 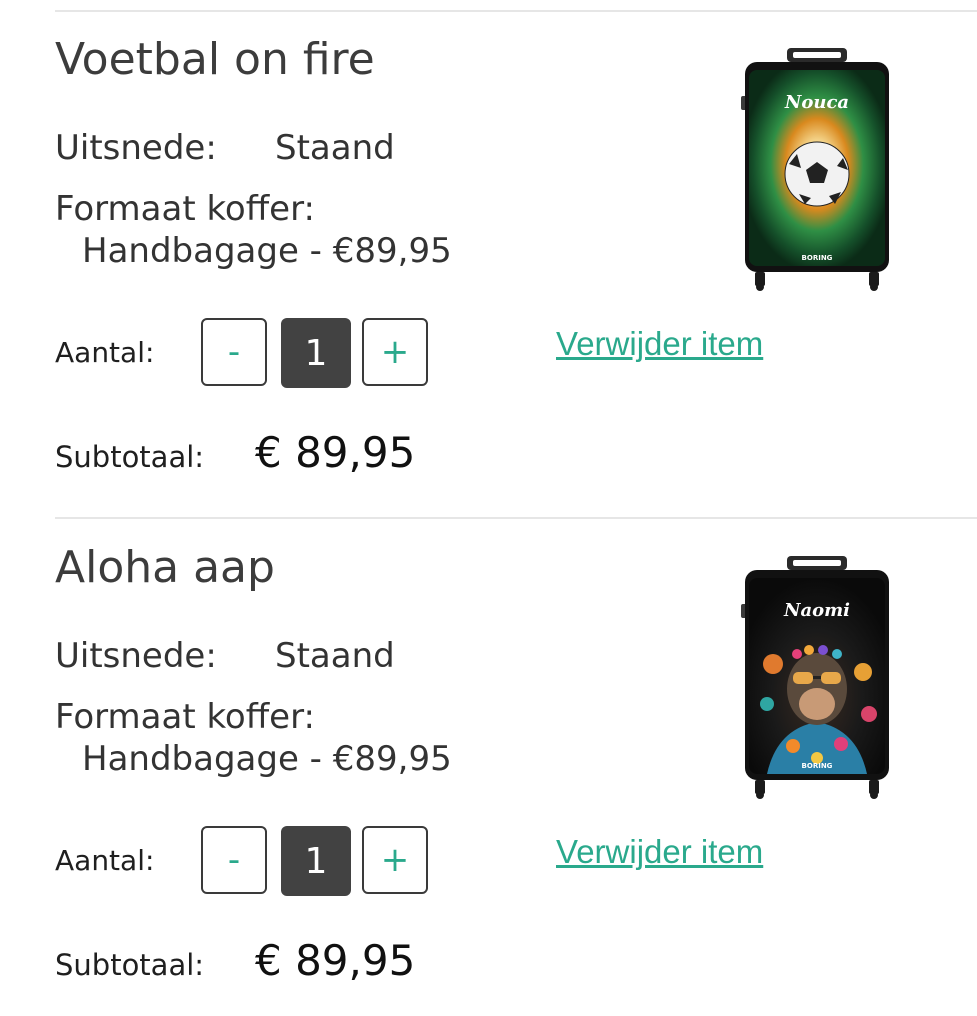 What do you see at coordinates (215, 59) in the screenshot?
I see `product-title: Voetbal on fire` at bounding box center [215, 59].